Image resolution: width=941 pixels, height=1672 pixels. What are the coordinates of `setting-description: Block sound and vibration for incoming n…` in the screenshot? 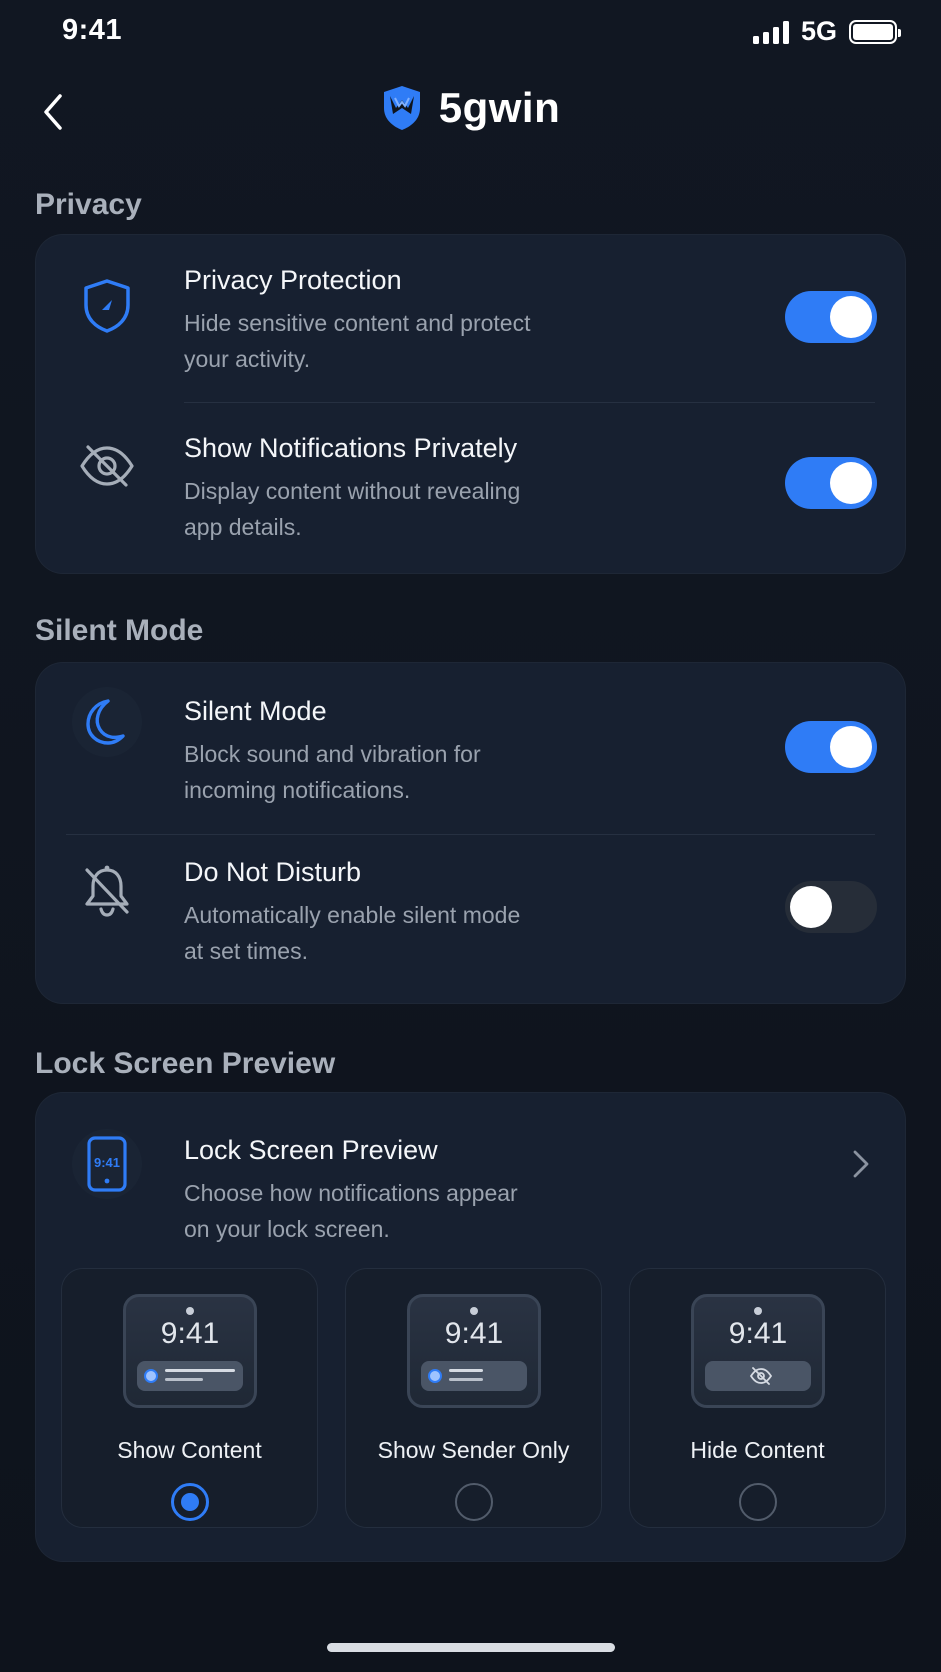 It's located at (394, 772).